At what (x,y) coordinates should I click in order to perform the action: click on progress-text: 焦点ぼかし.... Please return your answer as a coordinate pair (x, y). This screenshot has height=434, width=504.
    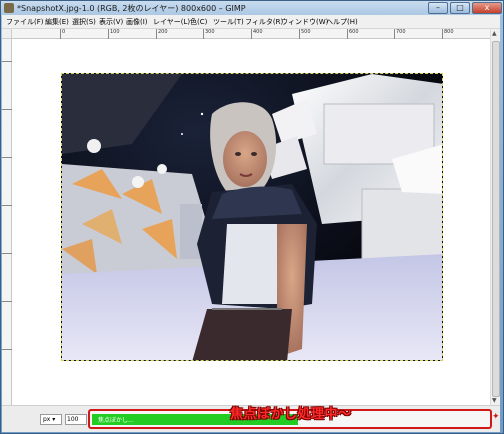
    Looking at the image, I should click on (116, 420).